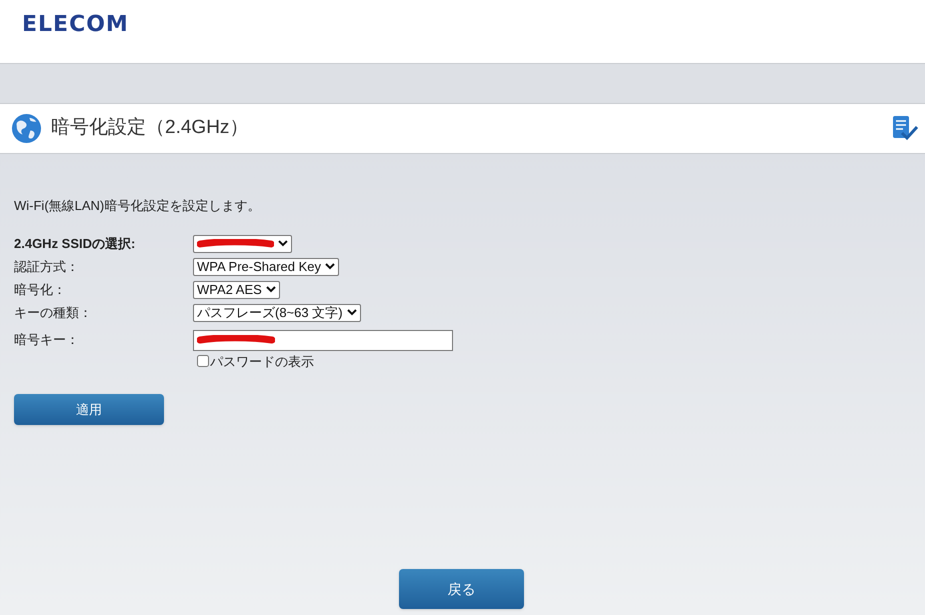 Image resolution: width=925 pixels, height=615 pixels. Describe the element at coordinates (203, 361) in the screenshot. I see `show-password-checkbox` at that location.